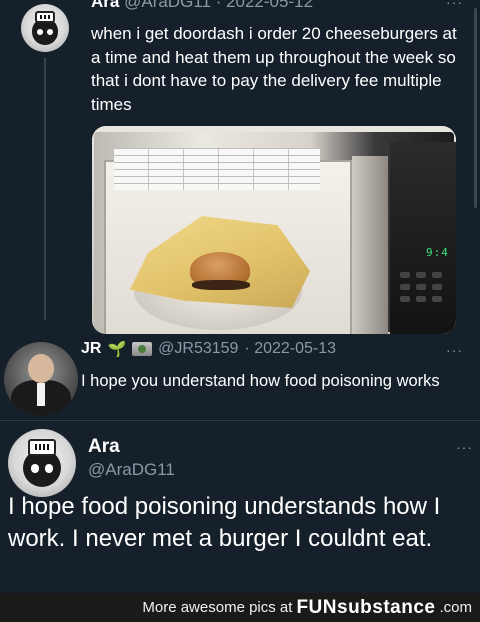 This screenshot has height=622, width=480. Describe the element at coordinates (370, 245) in the screenshot. I see `microwave-door-edge` at that location.